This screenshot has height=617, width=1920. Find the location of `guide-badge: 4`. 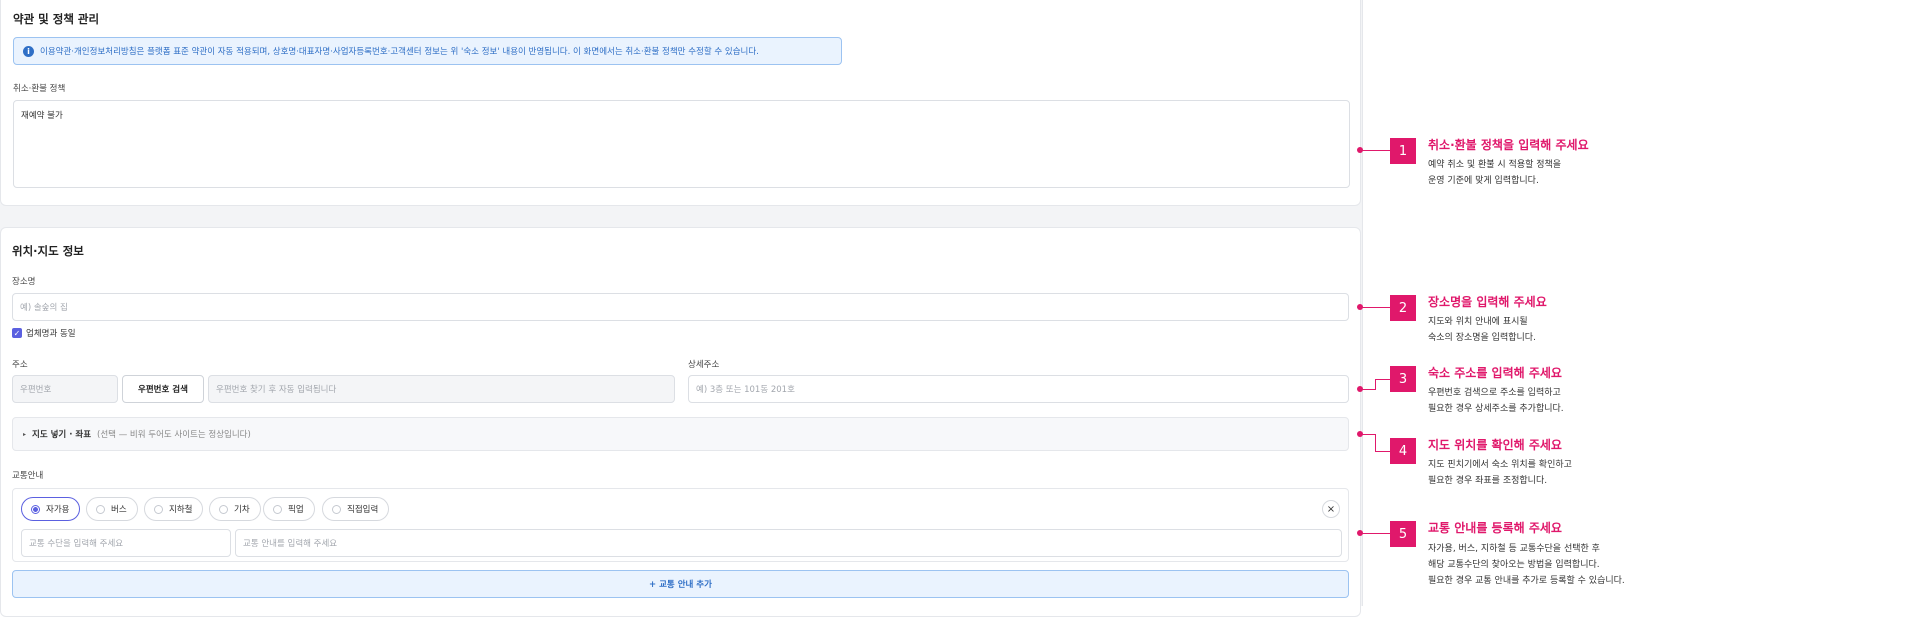

guide-badge: 4 is located at coordinates (1403, 451).